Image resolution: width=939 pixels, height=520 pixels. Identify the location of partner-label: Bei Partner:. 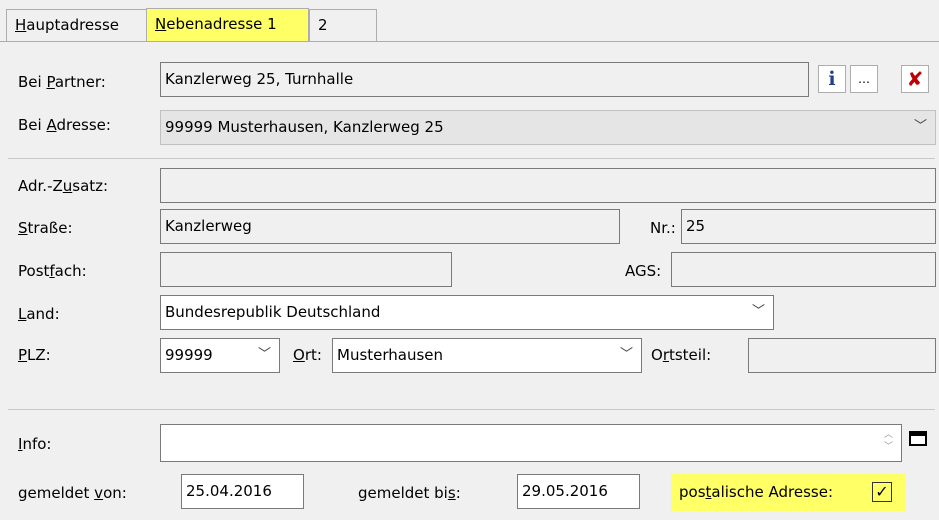
(62, 82).